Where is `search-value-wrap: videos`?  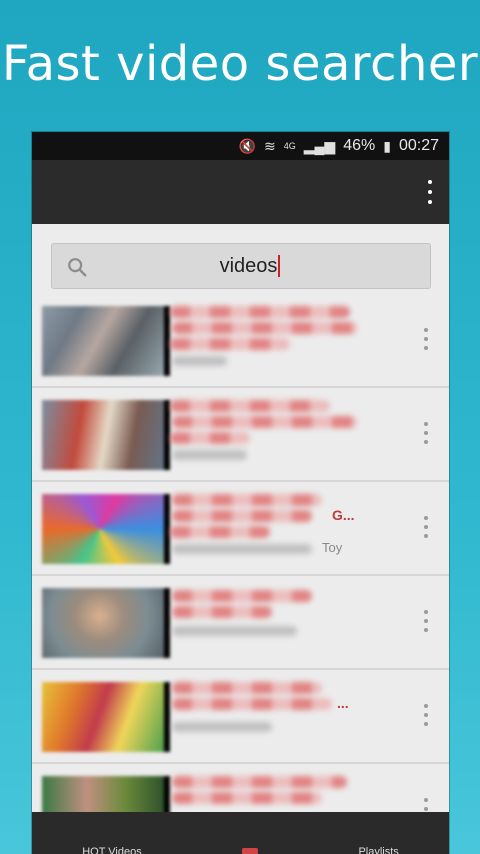
search-value-wrap: videos is located at coordinates (241, 266).